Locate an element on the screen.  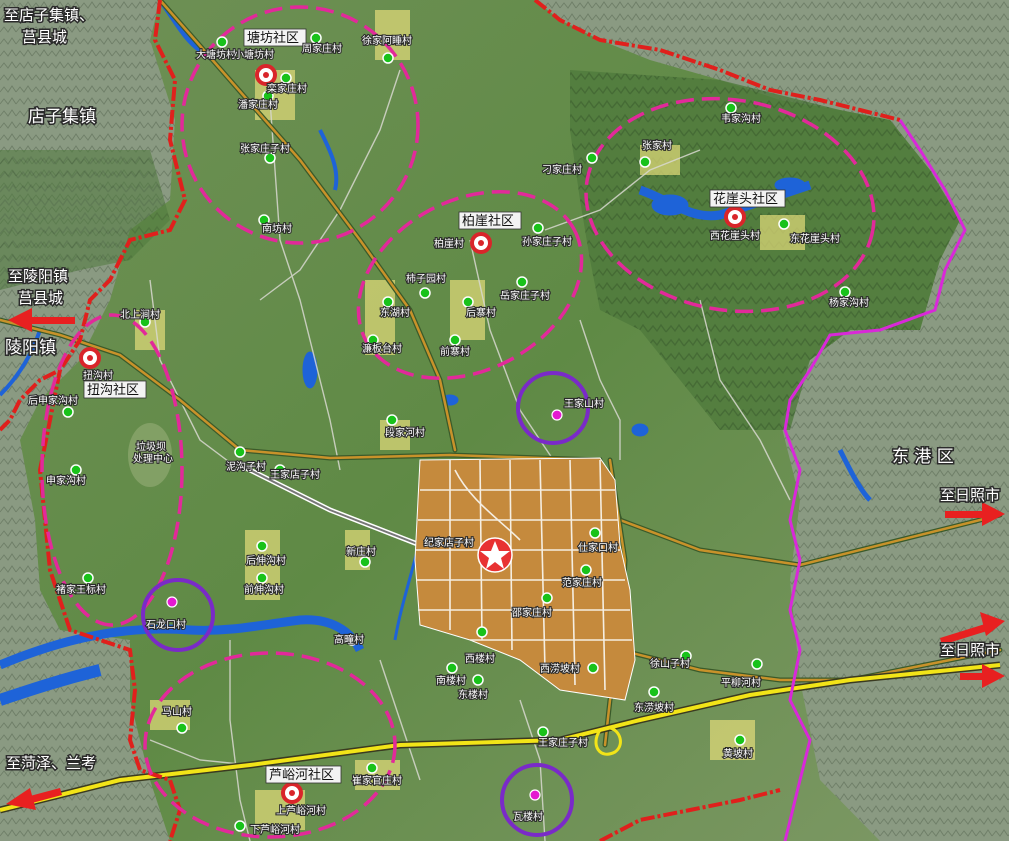
region-label-dianzi: 店子集镇 is located at coordinates (62, 117).